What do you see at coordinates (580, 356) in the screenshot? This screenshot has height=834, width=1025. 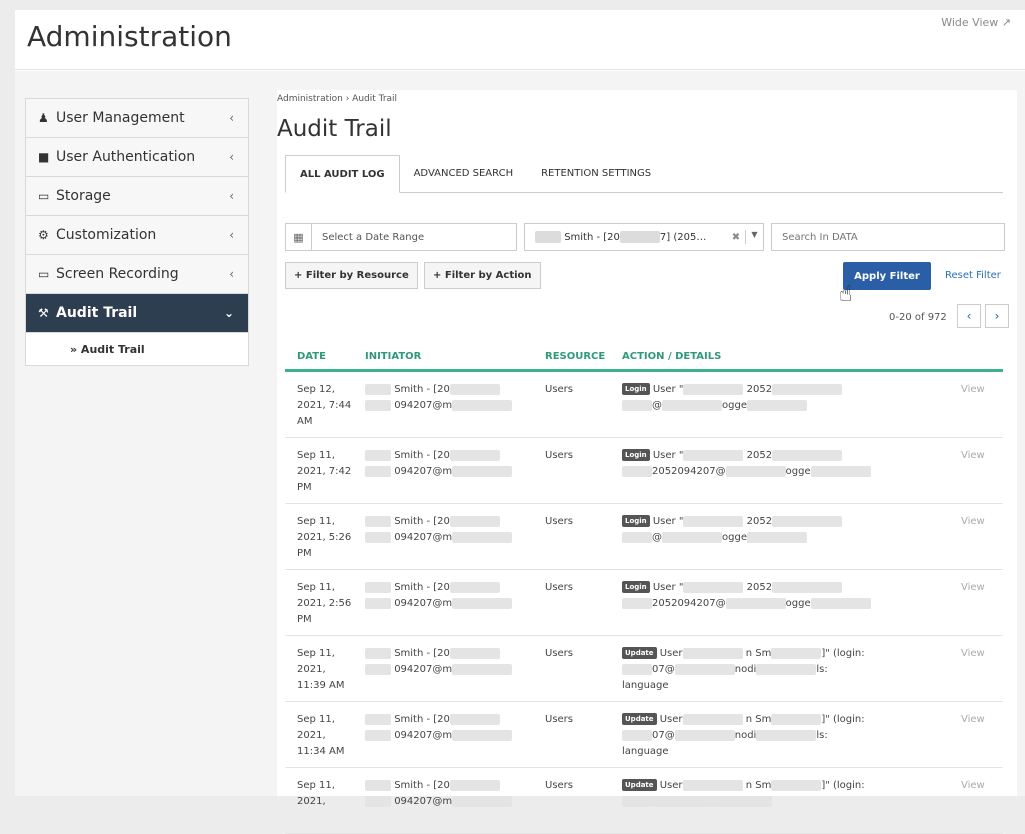 I see `column-header-resource: RESOURCE` at bounding box center [580, 356].